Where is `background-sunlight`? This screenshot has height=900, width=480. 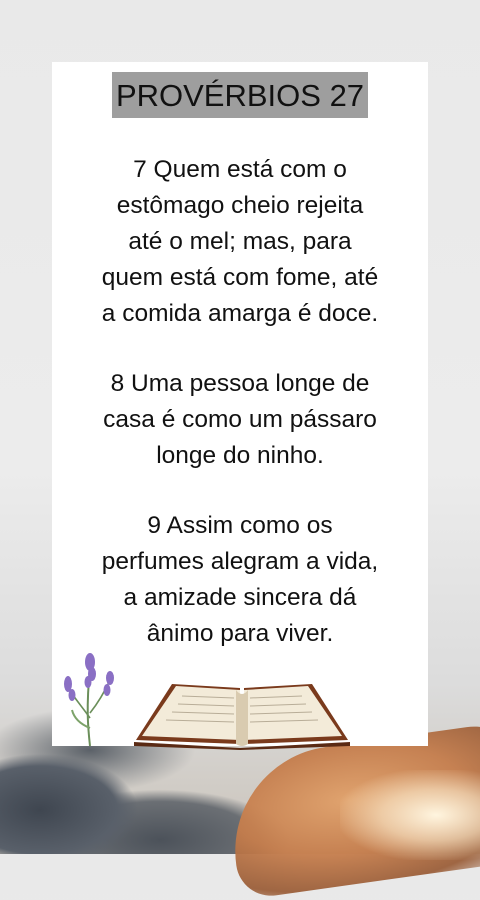 background-sunlight is located at coordinates (410, 815).